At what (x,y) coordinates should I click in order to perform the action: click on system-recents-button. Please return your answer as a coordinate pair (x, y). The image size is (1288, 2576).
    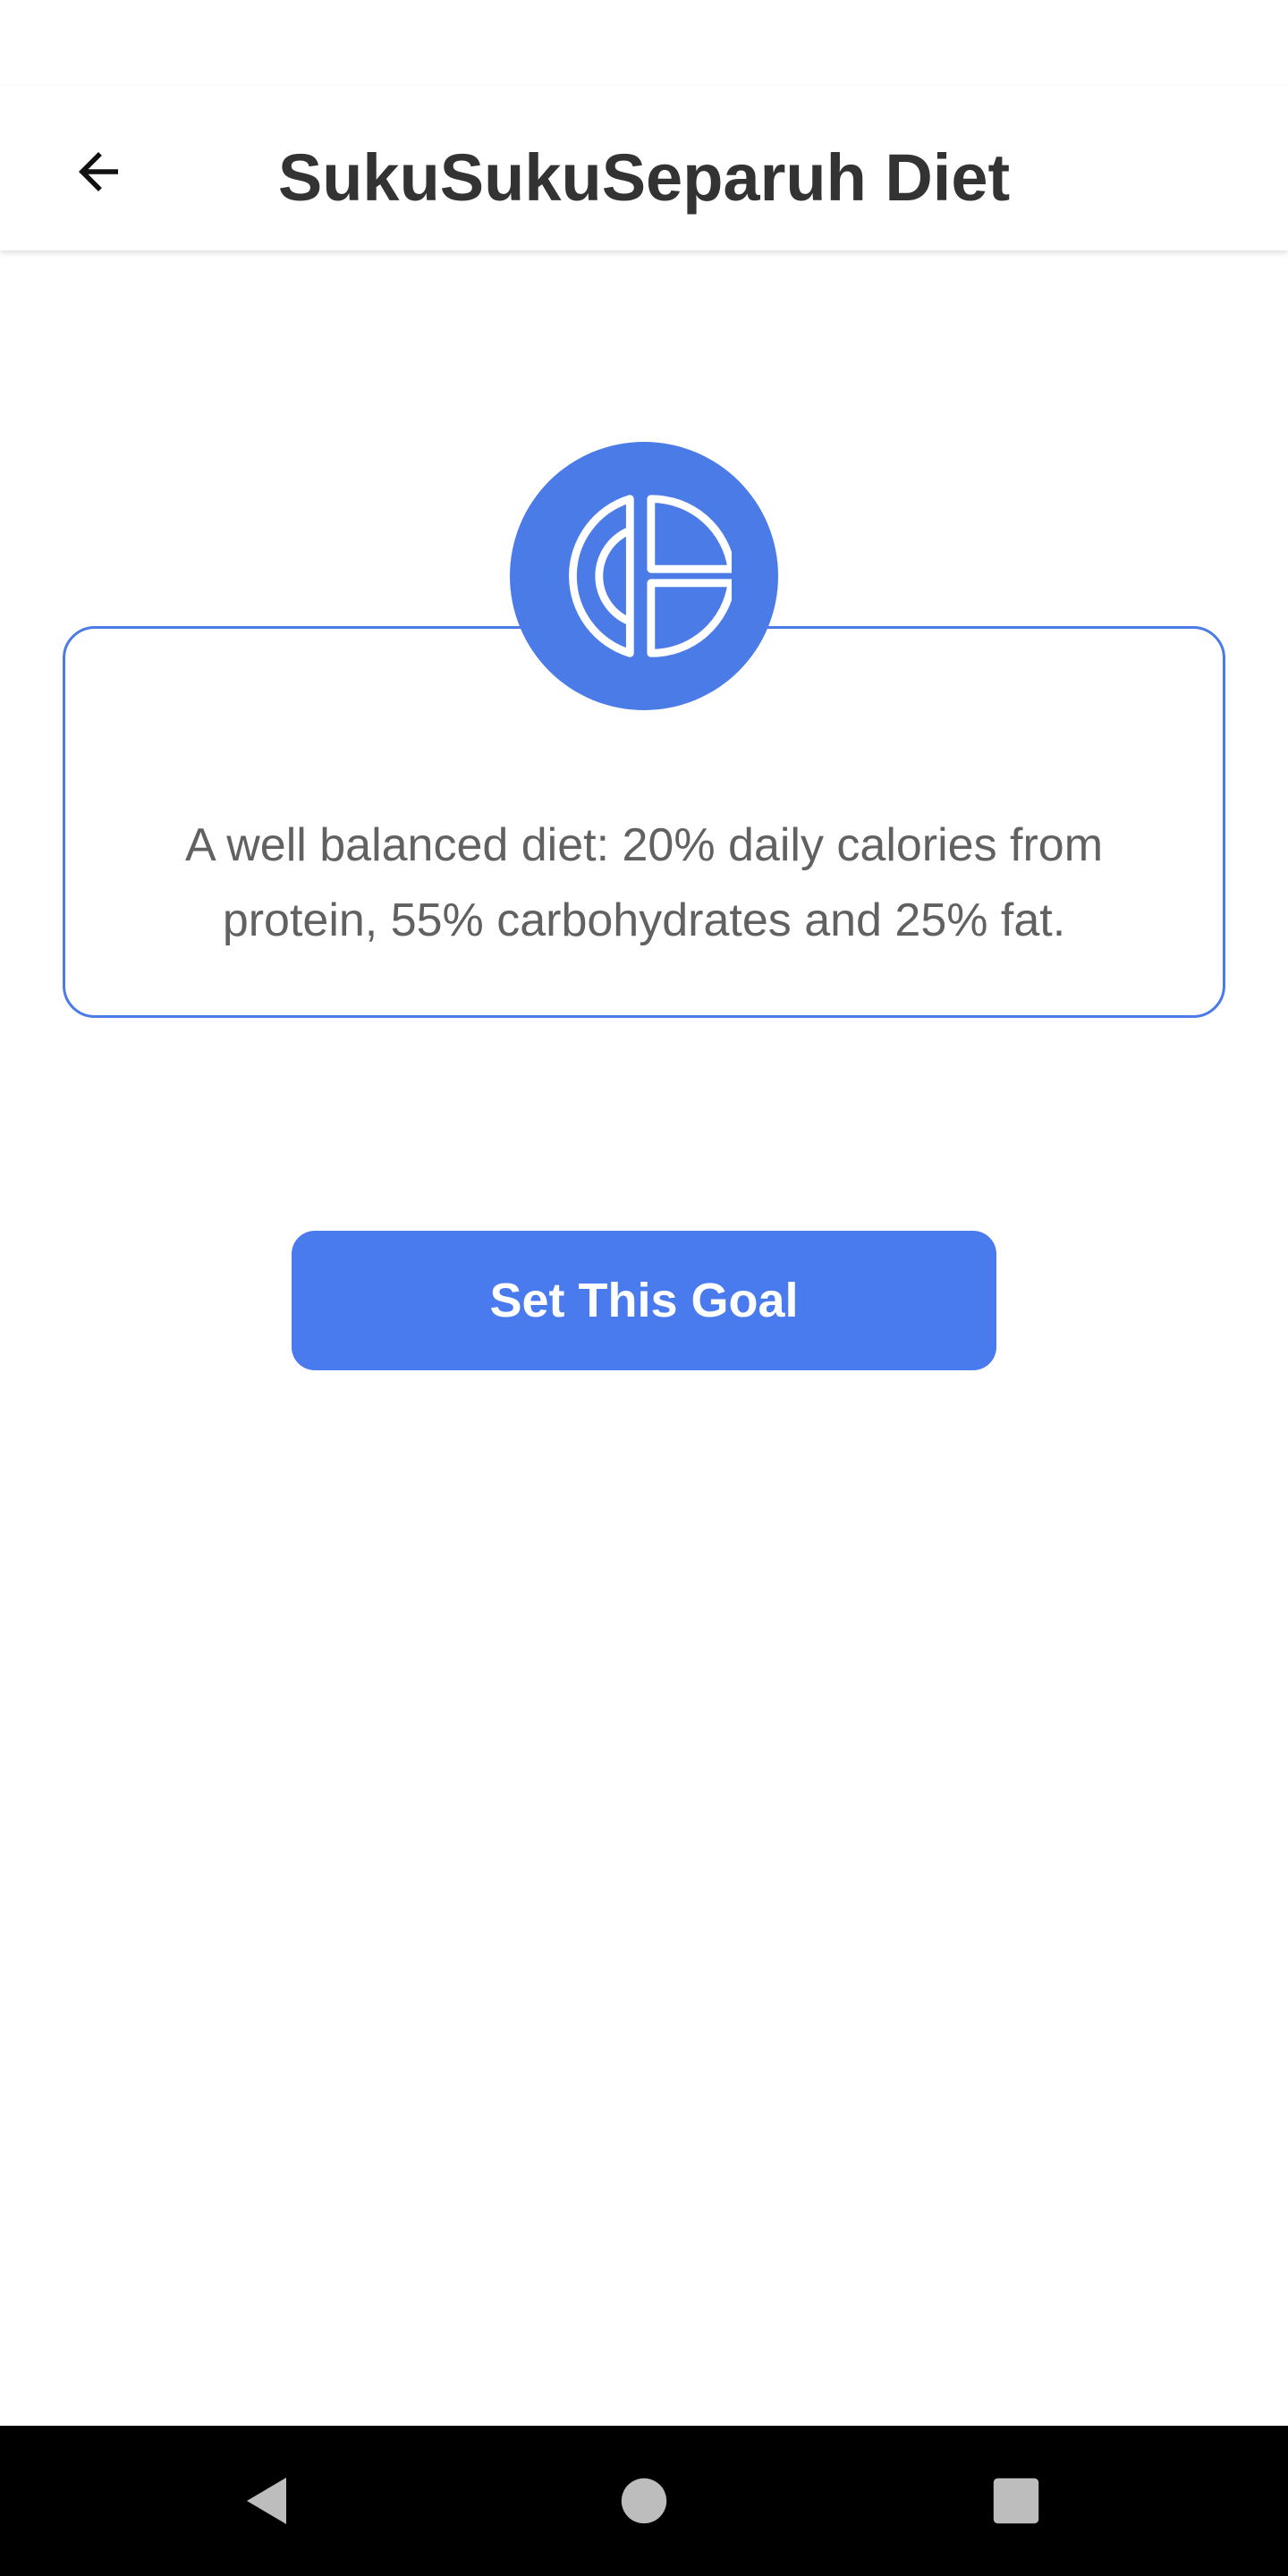
    Looking at the image, I should click on (1016, 2501).